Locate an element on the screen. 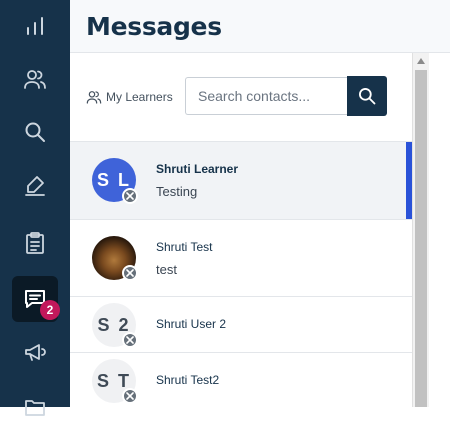  nav-users is located at coordinates (35, 79).